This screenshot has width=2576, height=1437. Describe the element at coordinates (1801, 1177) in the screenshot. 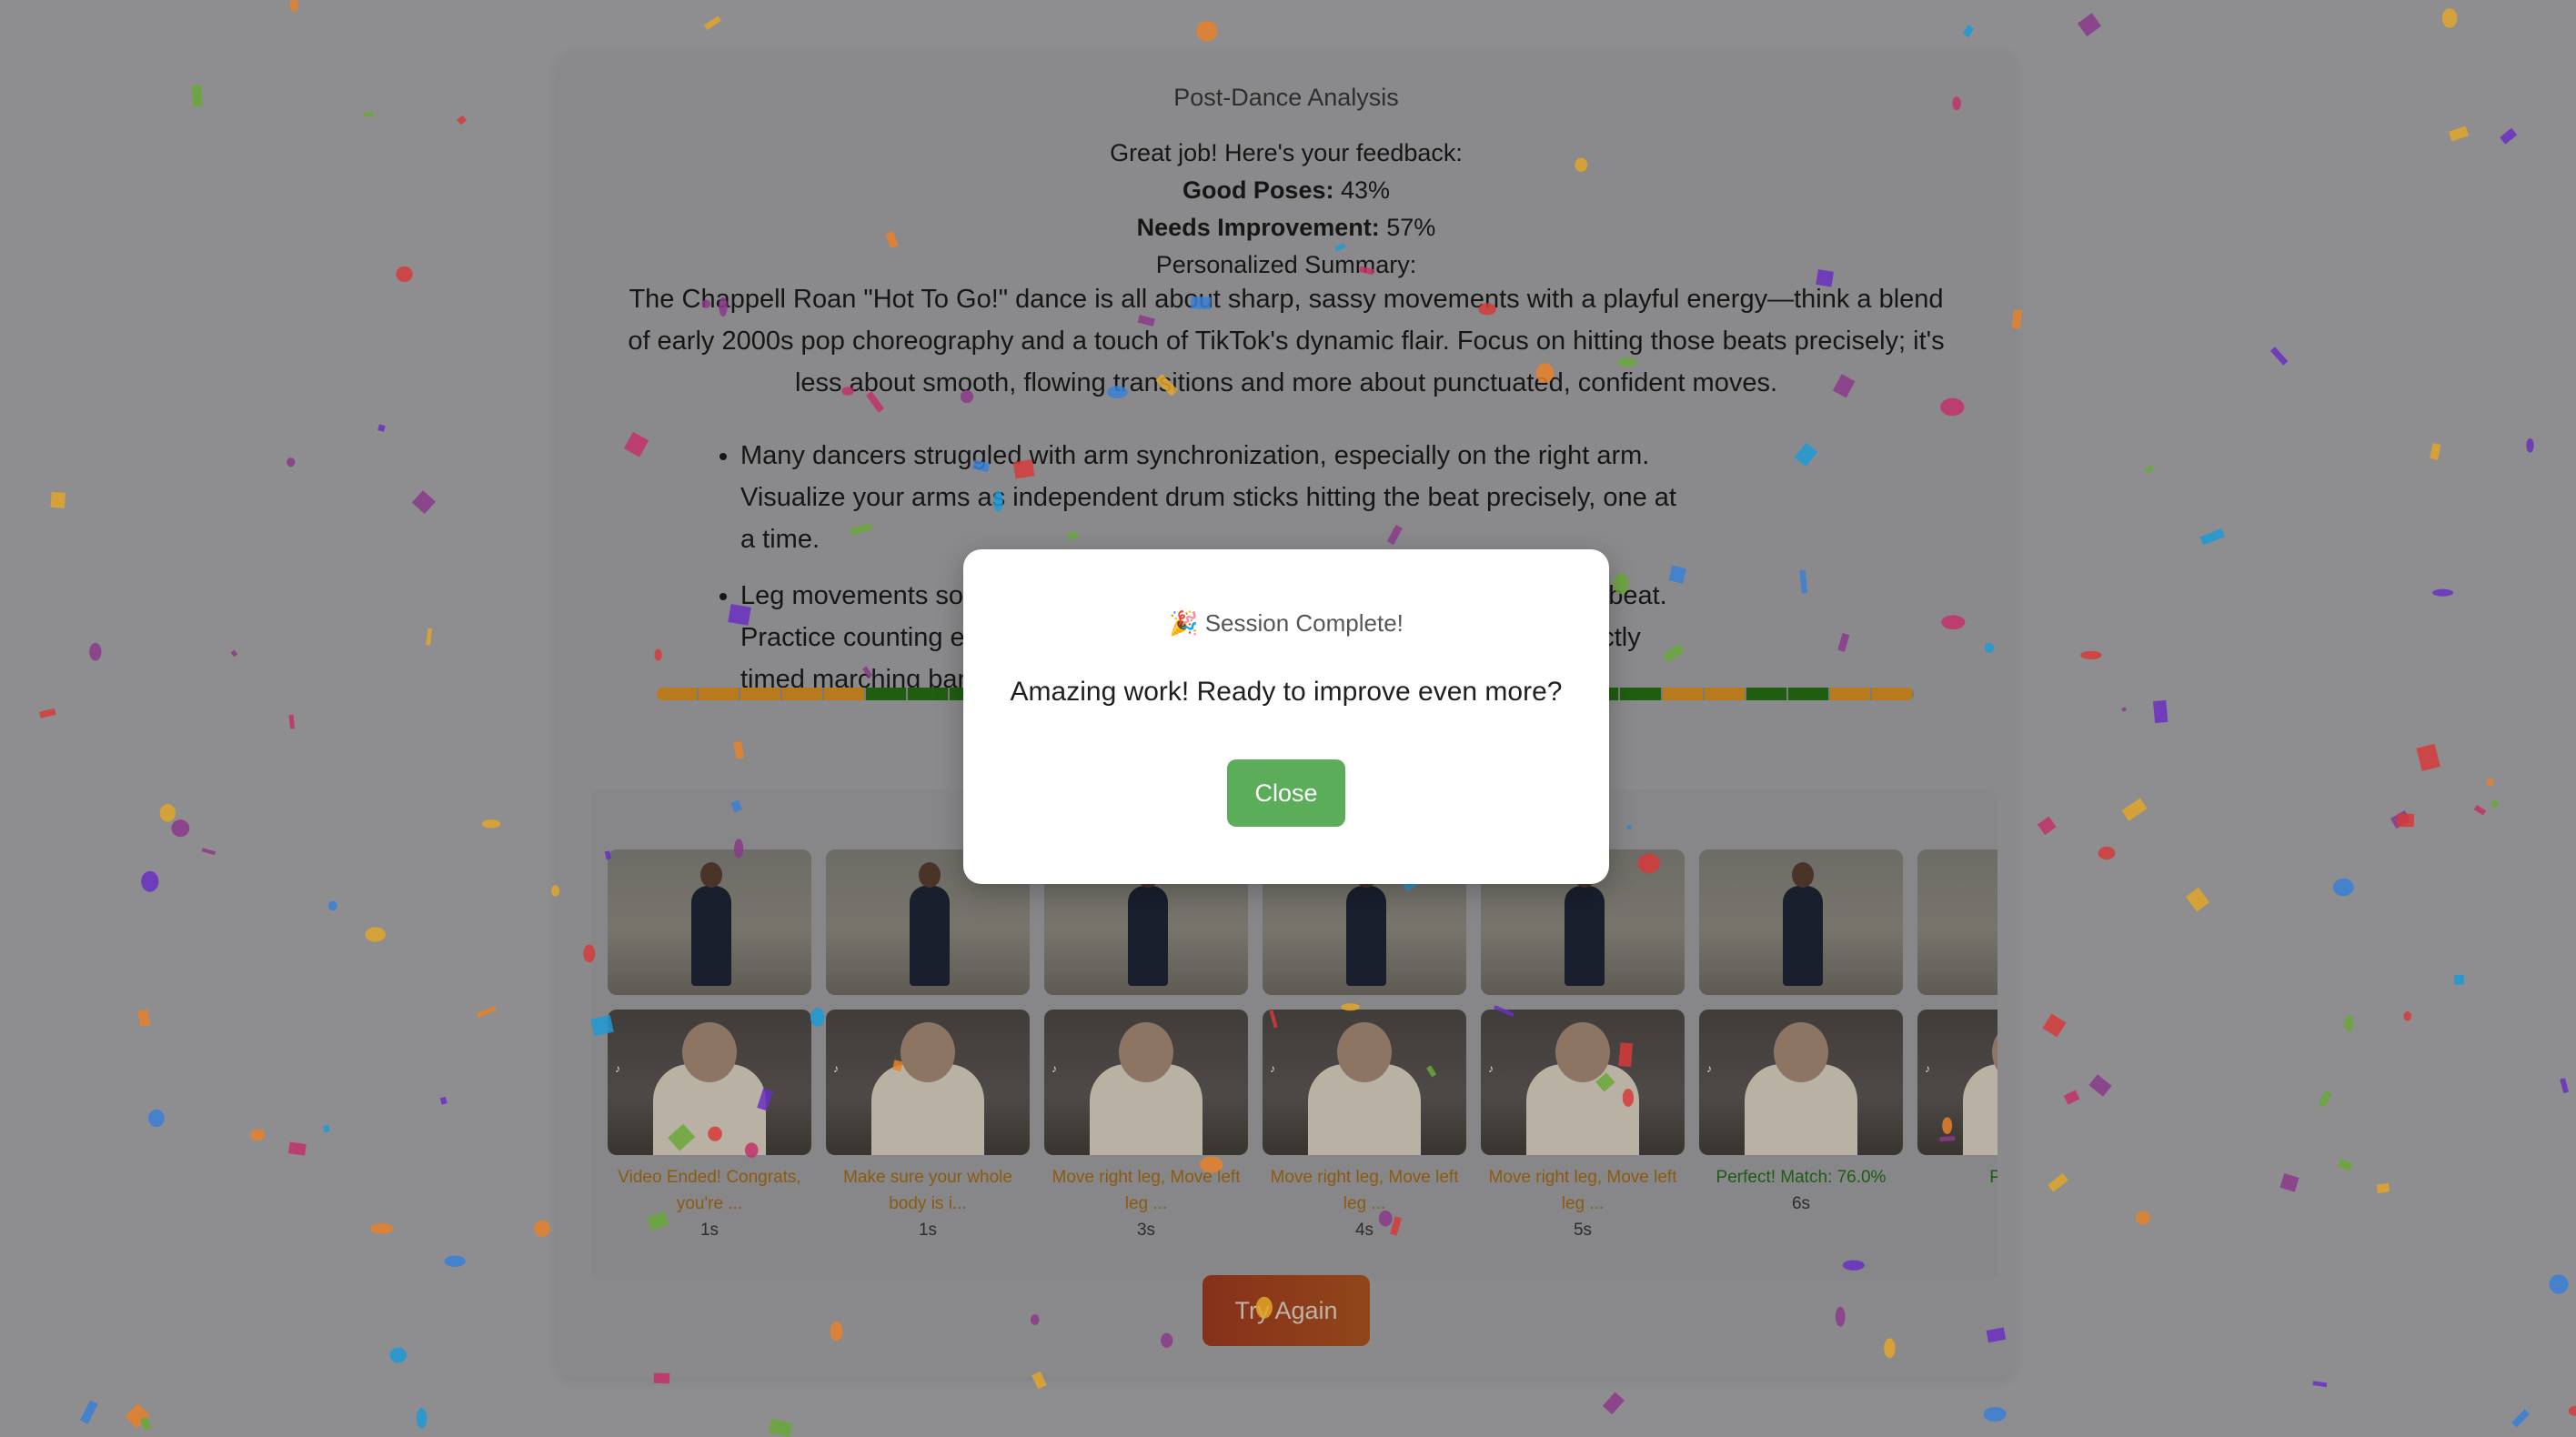

I see `frame-feedback-label: Perfect! Match: 76.0%` at that location.